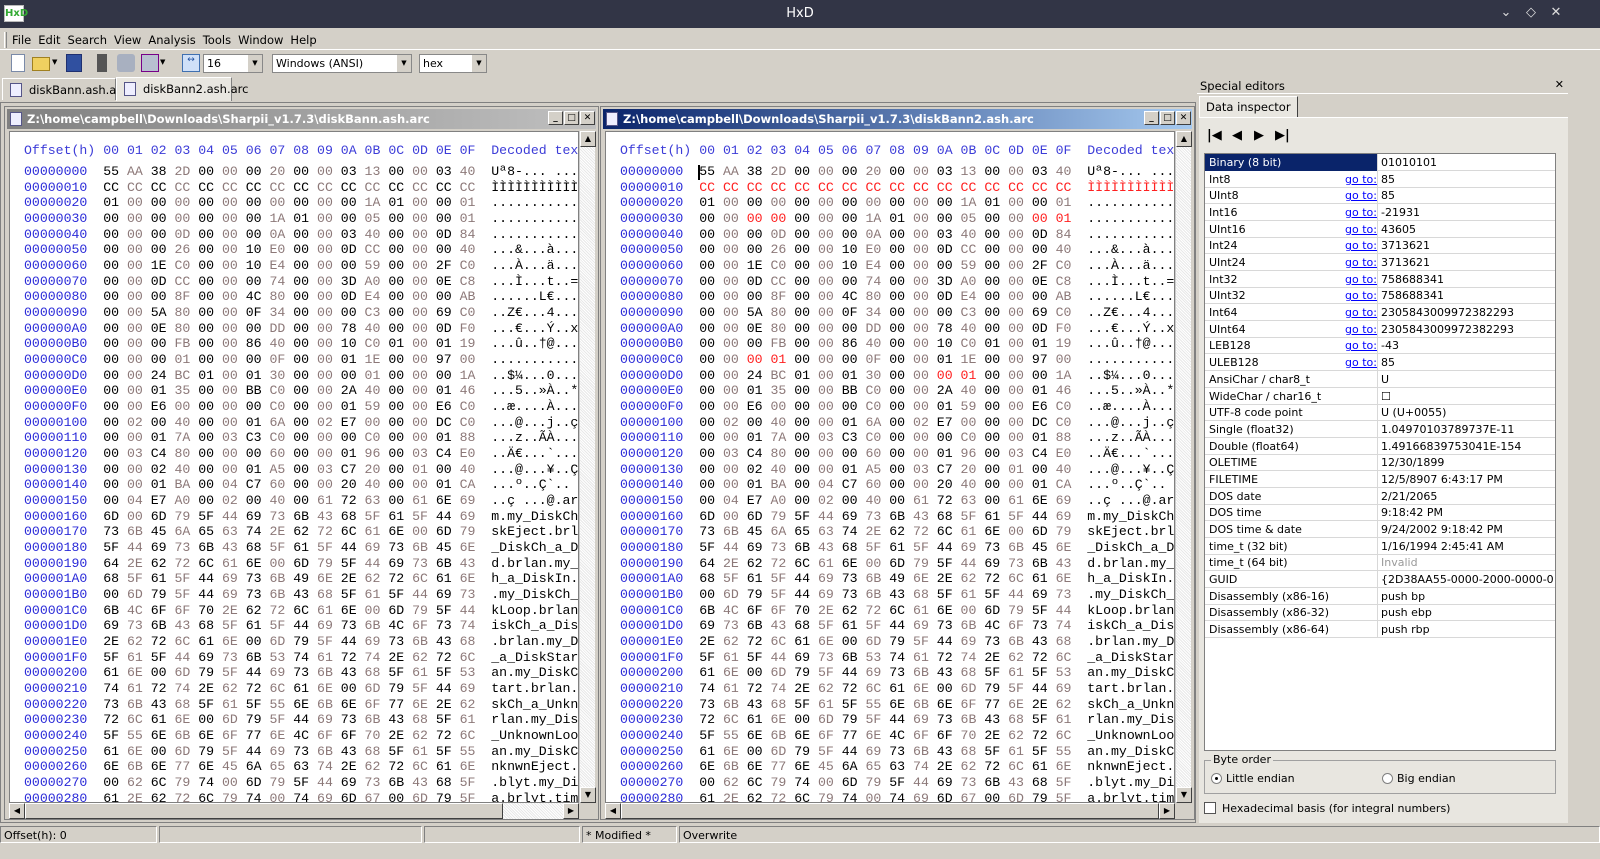 This screenshot has height=859, width=1600. I want to click on decoded-text: .blyt.my_DiskCh_, so click(1130, 783).